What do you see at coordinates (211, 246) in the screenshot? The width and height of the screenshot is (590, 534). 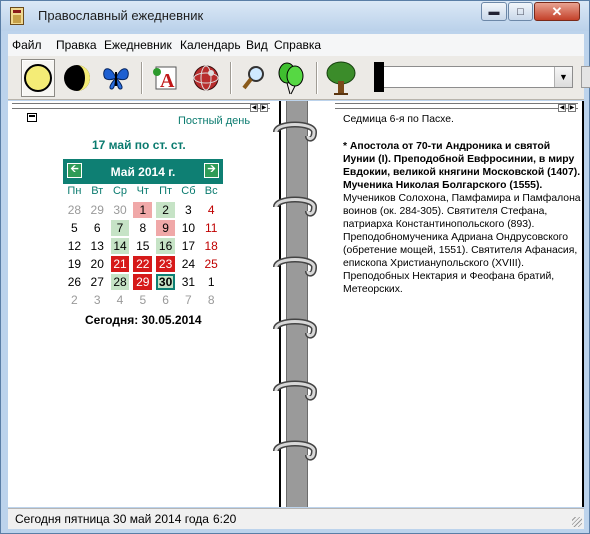 I see `calendar-day: 18` at bounding box center [211, 246].